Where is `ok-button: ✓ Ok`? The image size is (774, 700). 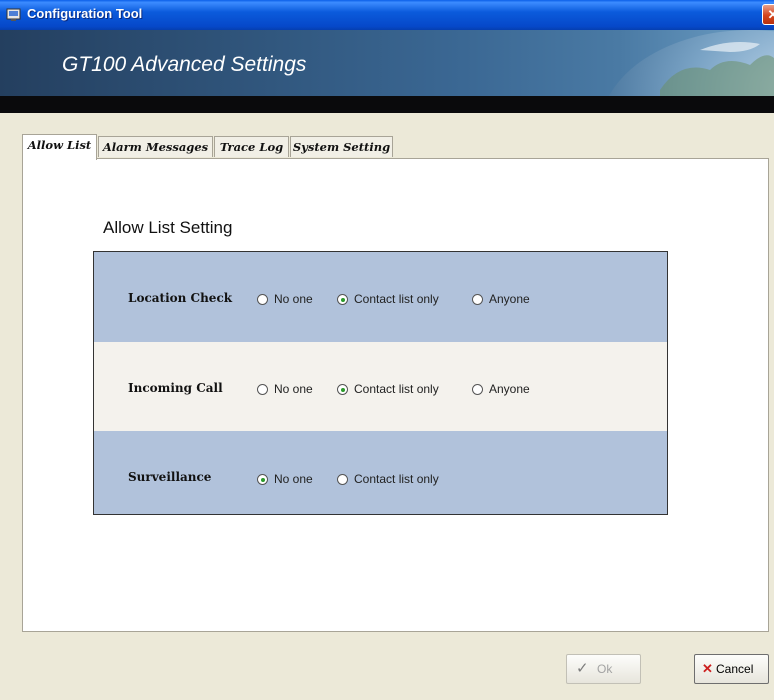 ok-button: ✓ Ok is located at coordinates (603, 669).